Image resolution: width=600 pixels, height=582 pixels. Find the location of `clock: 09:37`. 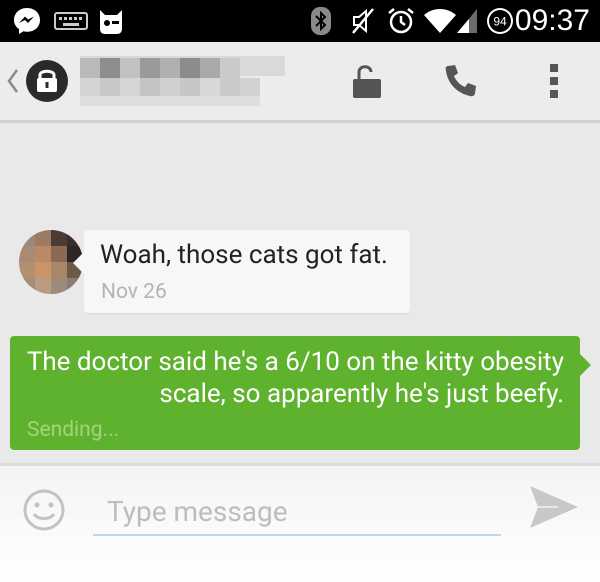

clock: 09:37 is located at coordinates (552, 20).